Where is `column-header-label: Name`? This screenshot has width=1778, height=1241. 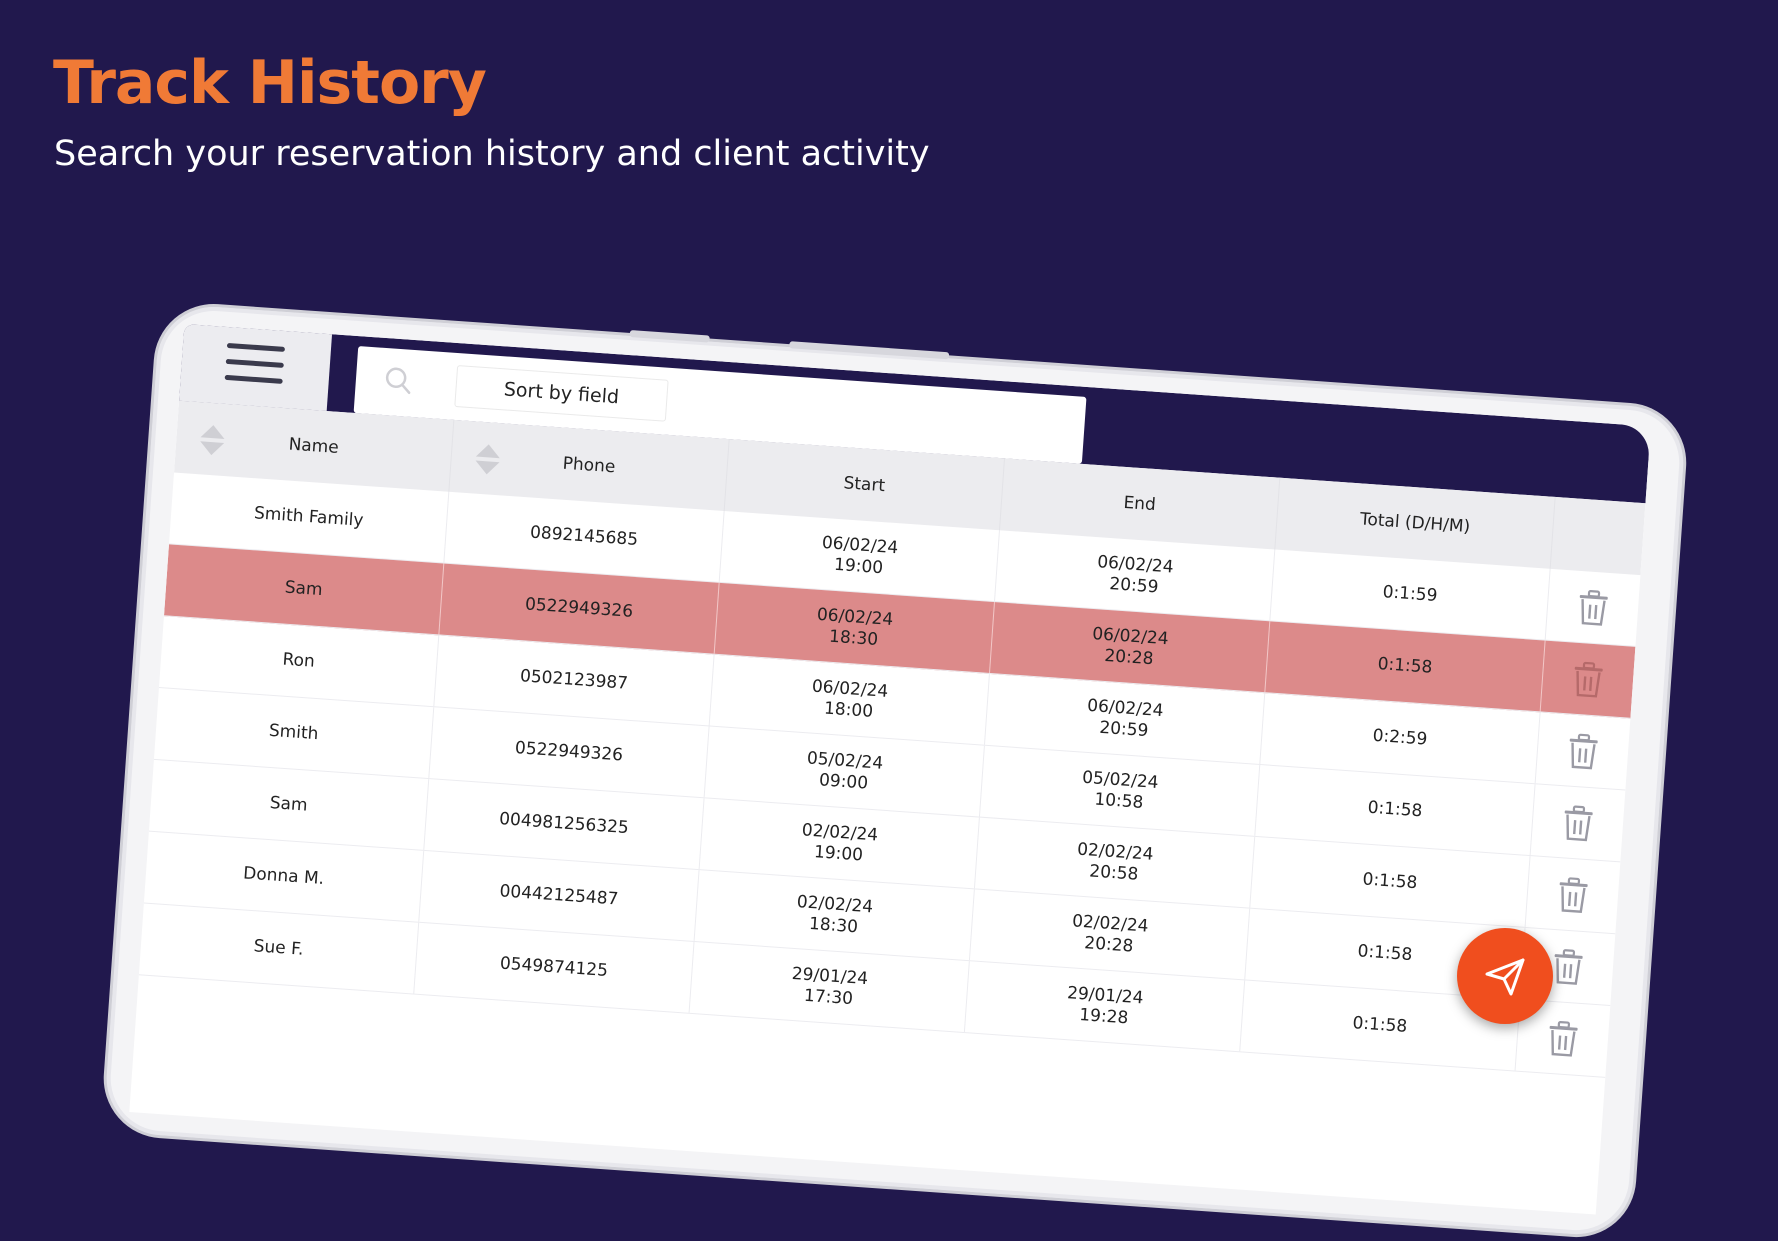 column-header-label: Name is located at coordinates (313, 446).